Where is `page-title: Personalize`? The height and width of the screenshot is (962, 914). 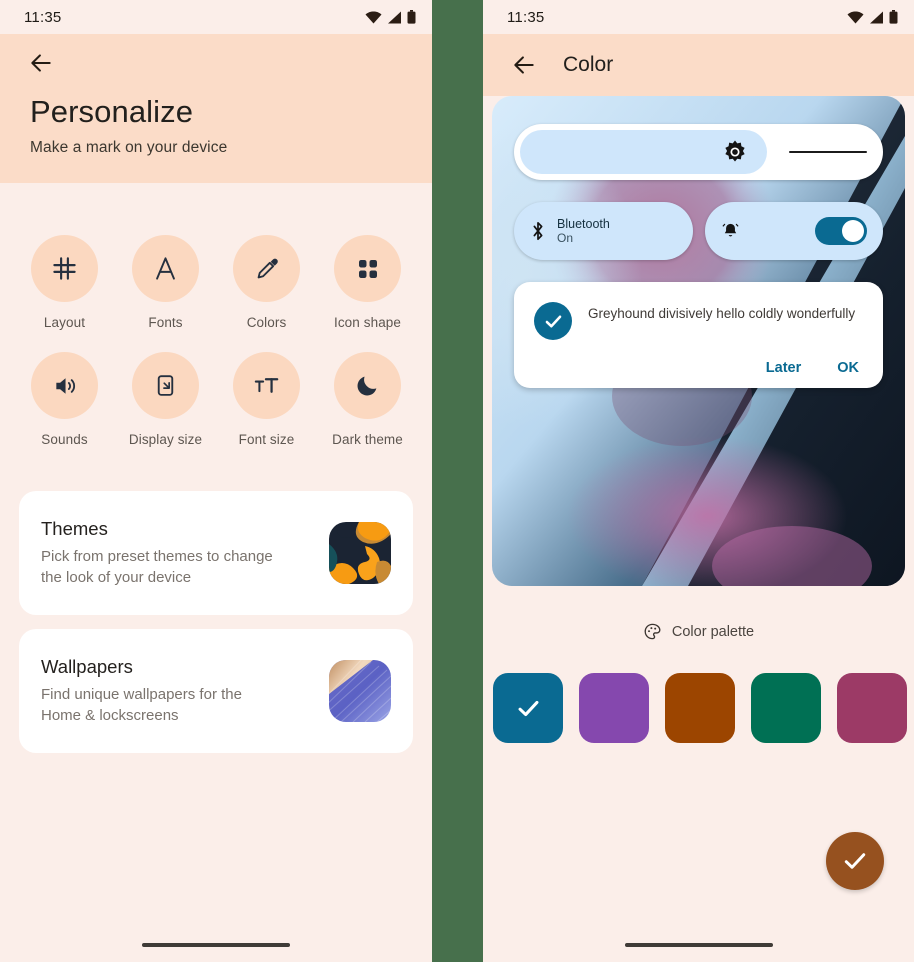
page-title: Personalize is located at coordinates (112, 111).